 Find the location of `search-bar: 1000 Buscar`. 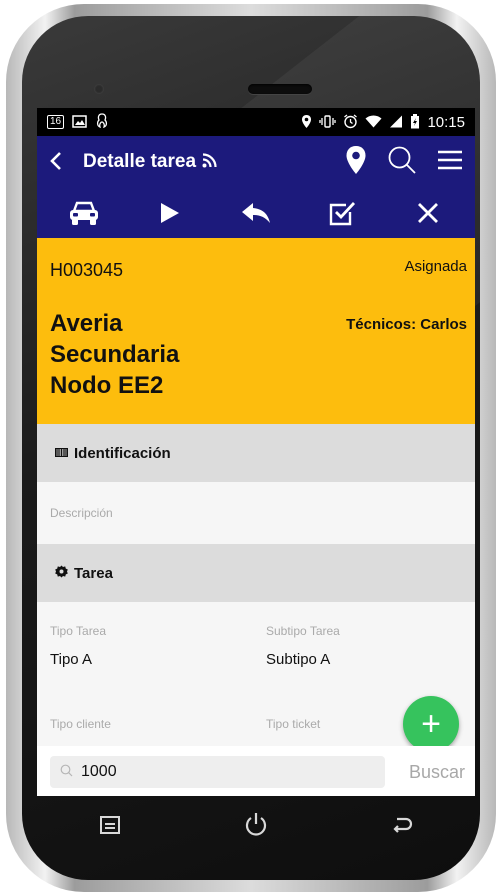

search-bar: 1000 Buscar is located at coordinates (256, 771).